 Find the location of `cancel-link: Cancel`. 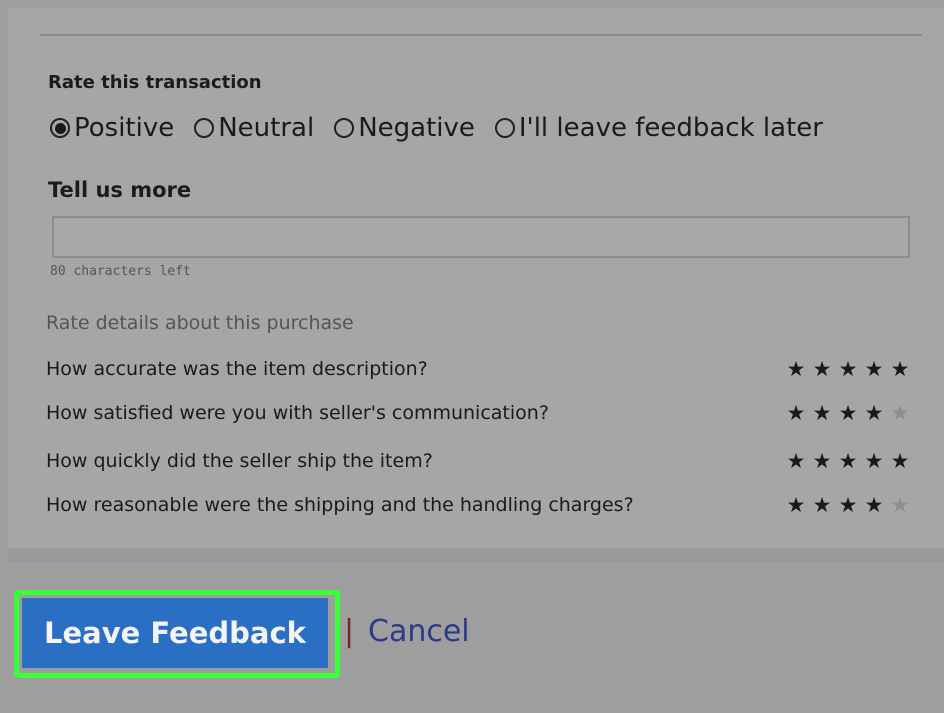

cancel-link: Cancel is located at coordinates (419, 631).